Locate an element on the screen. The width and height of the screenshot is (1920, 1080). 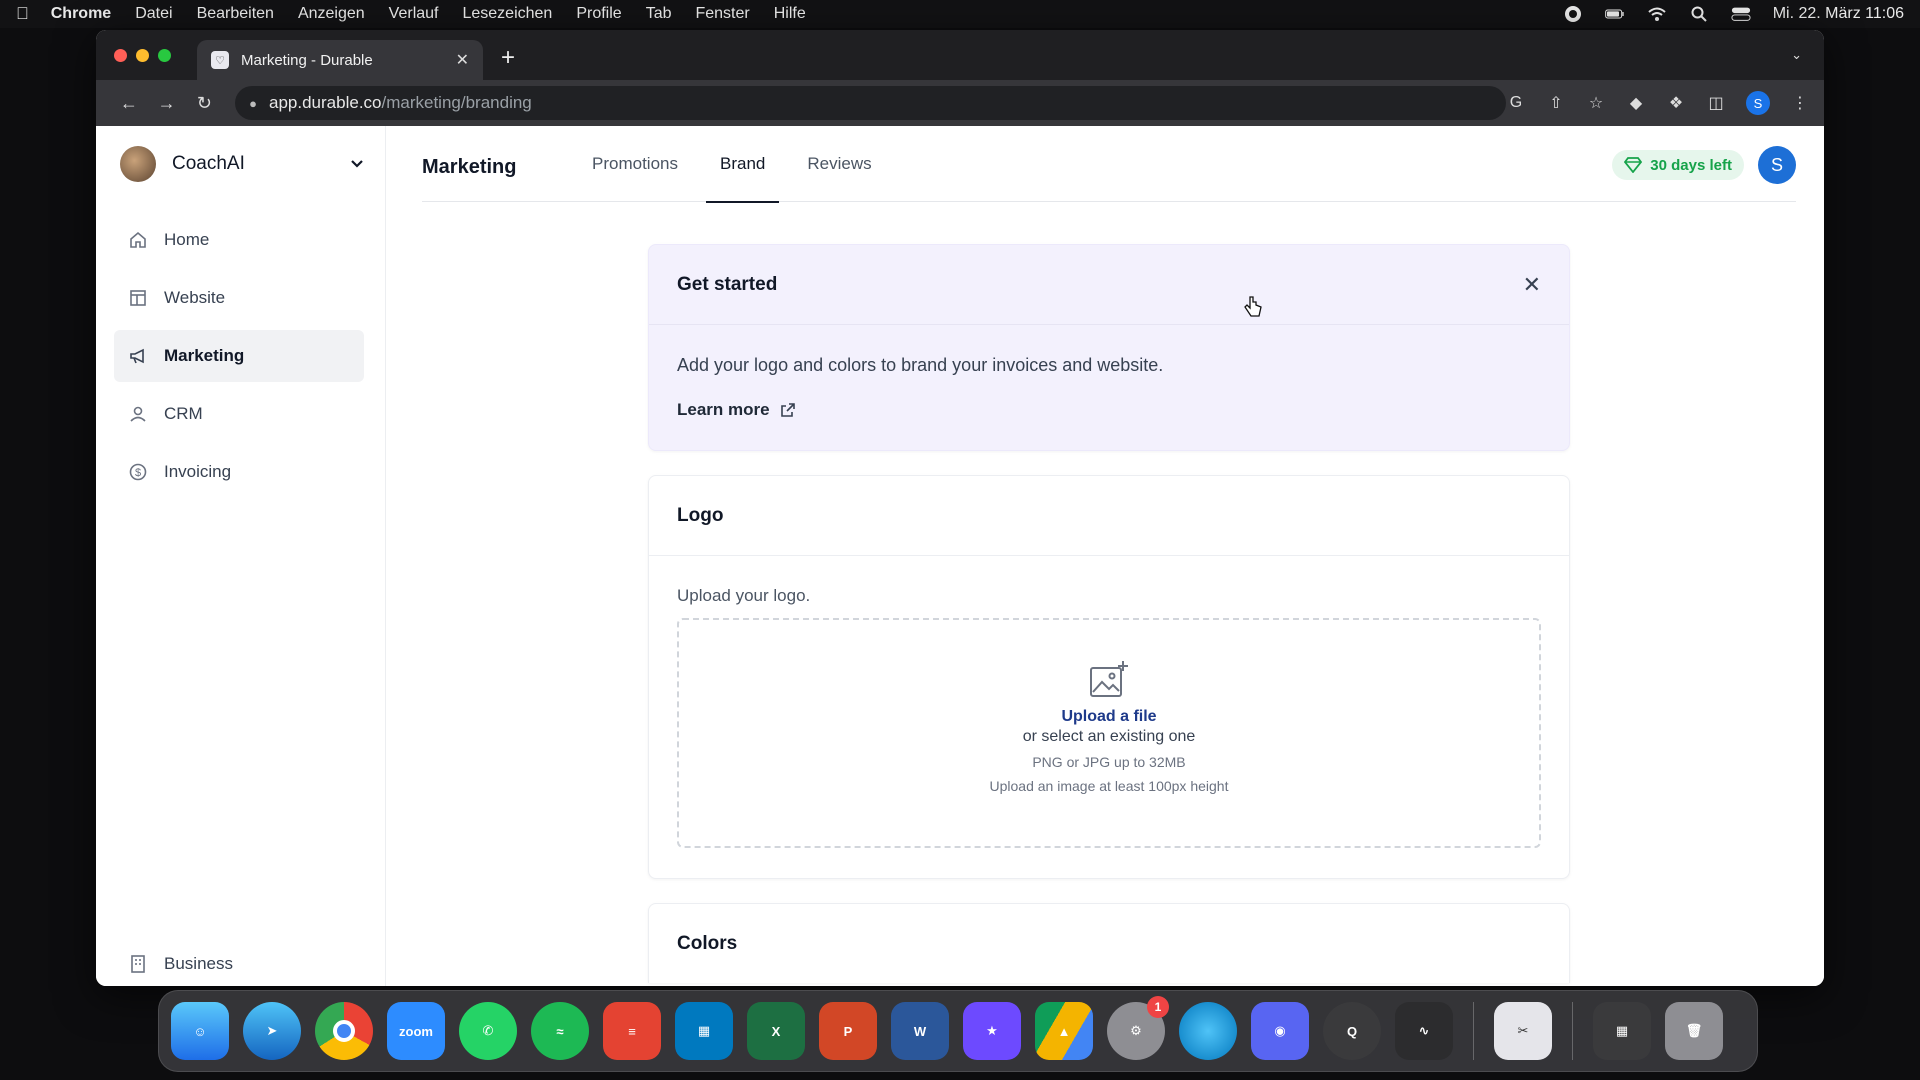
sidebar-item-label: Business is located at coordinates (198, 963).